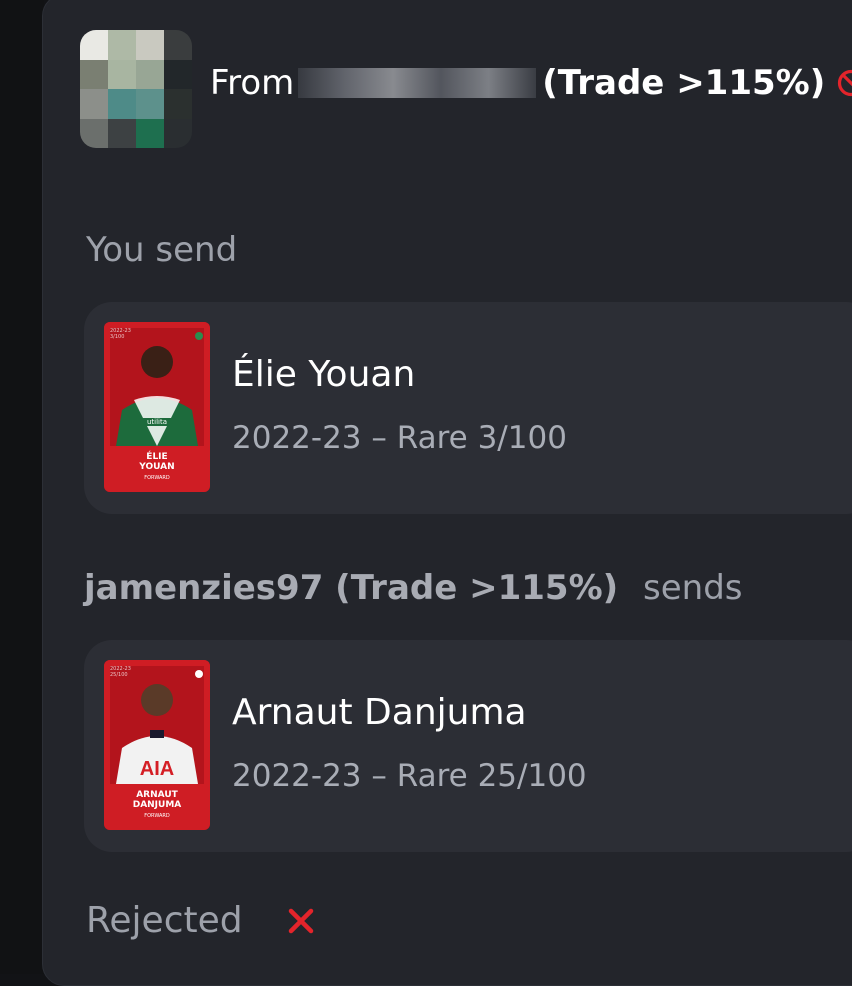 The height and width of the screenshot is (986, 852). Describe the element at coordinates (157, 795) in the screenshot. I see `card-name-line-1: ARNAUT` at that location.